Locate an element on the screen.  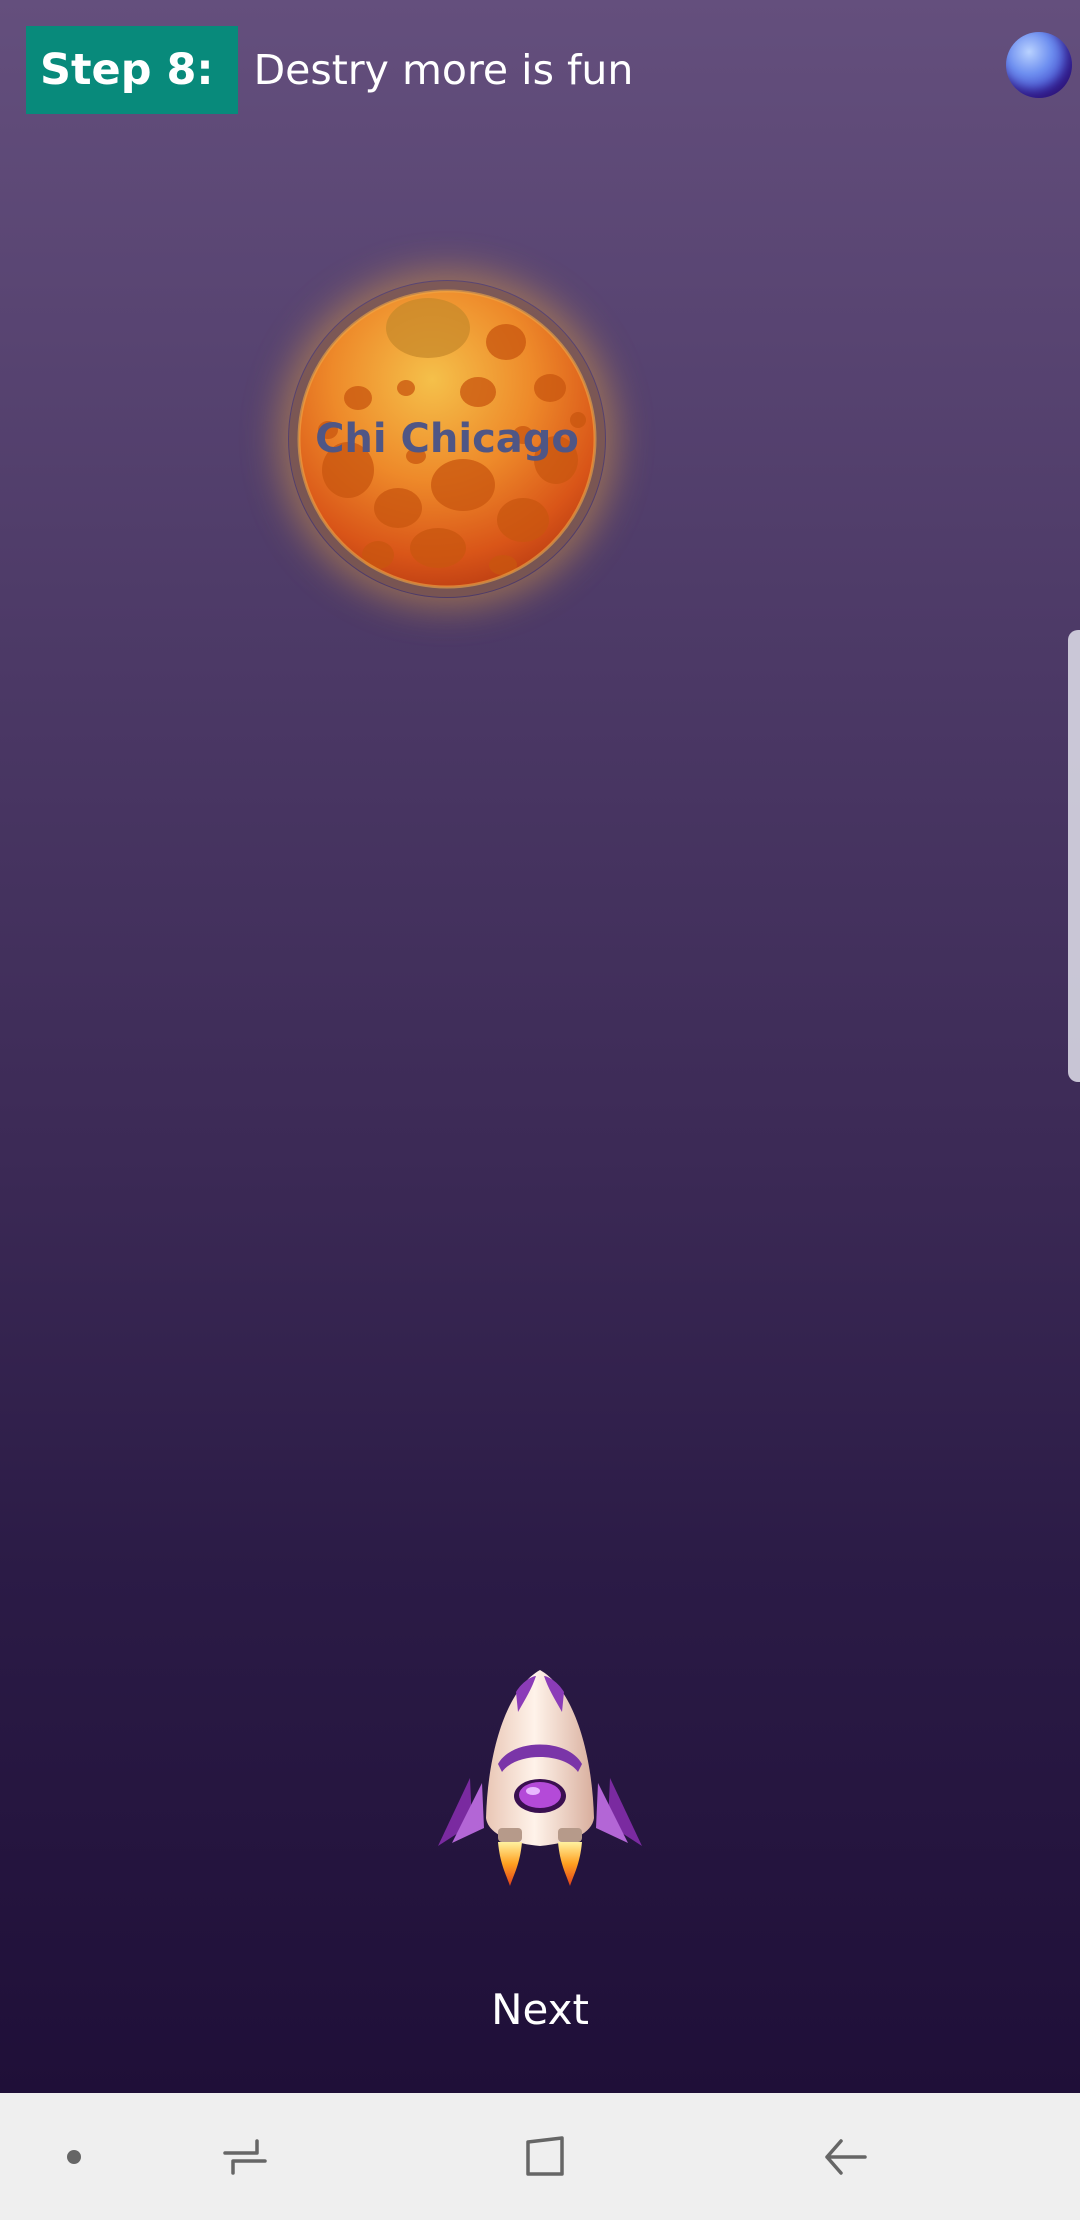
planet-label: Chi Chicago is located at coordinates (447, 439).